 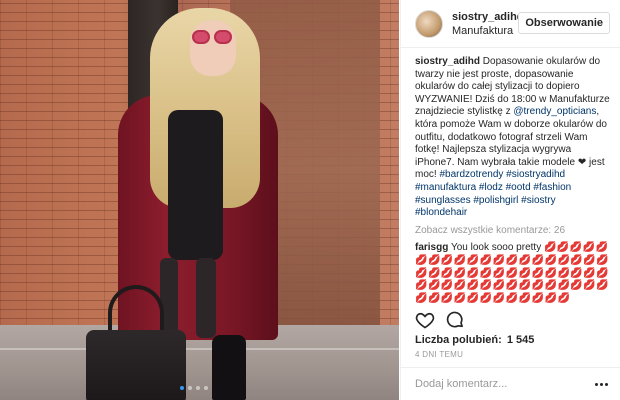 I want to click on carousel-indicator, so click(x=194, y=388).